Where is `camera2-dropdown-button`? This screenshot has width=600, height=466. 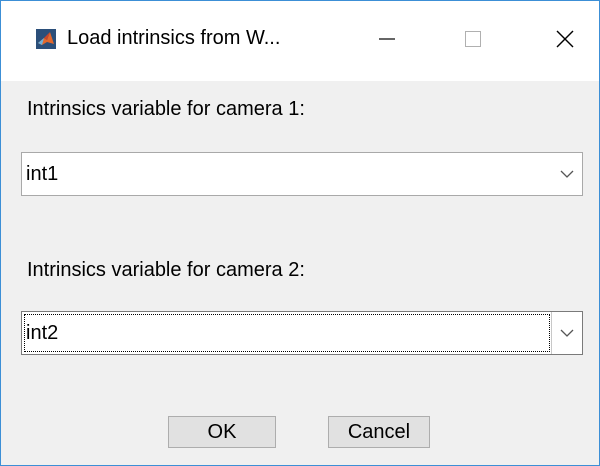
camera2-dropdown-button is located at coordinates (566, 333).